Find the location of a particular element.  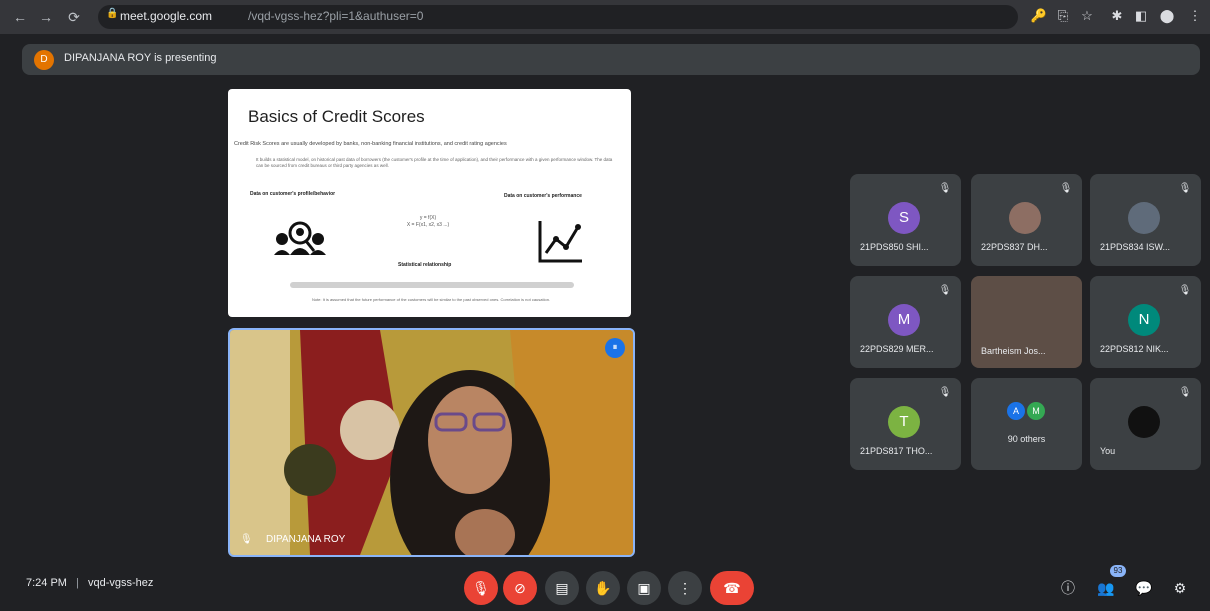

present-icon: ▣ is located at coordinates (644, 588).